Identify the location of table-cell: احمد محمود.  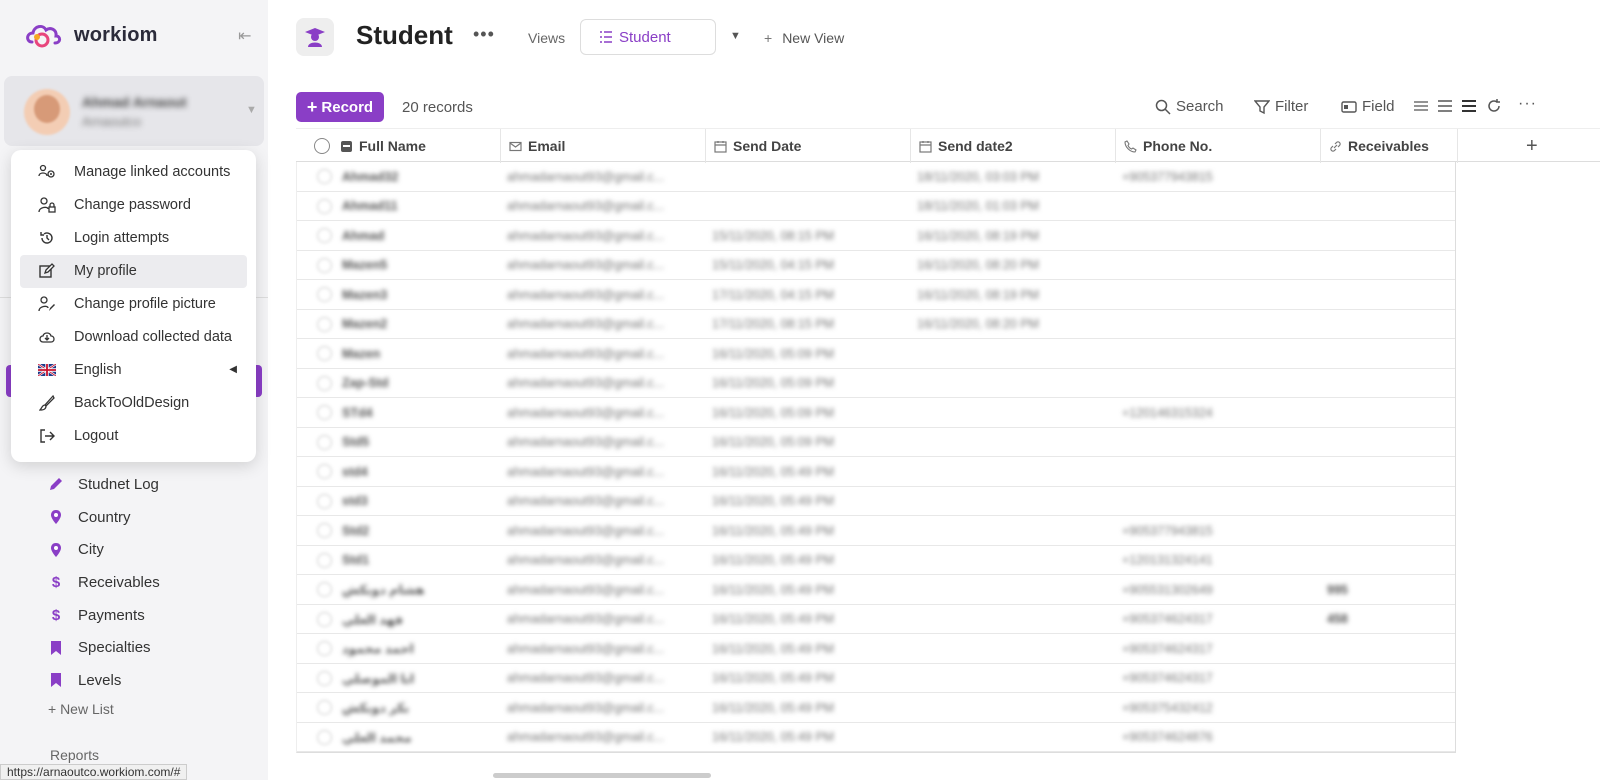
(417, 648).